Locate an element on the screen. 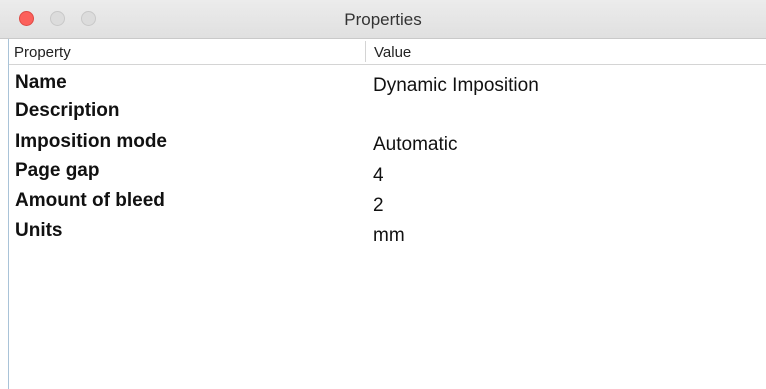 This screenshot has width=766, height=389. title-bar: Properties is located at coordinates (383, 19).